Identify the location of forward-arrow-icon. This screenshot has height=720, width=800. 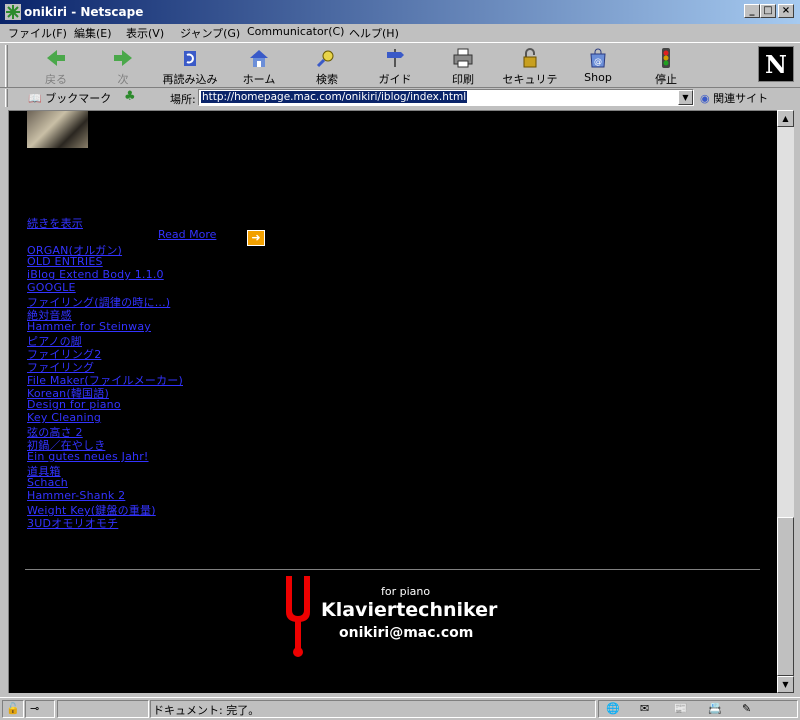
(123, 58).